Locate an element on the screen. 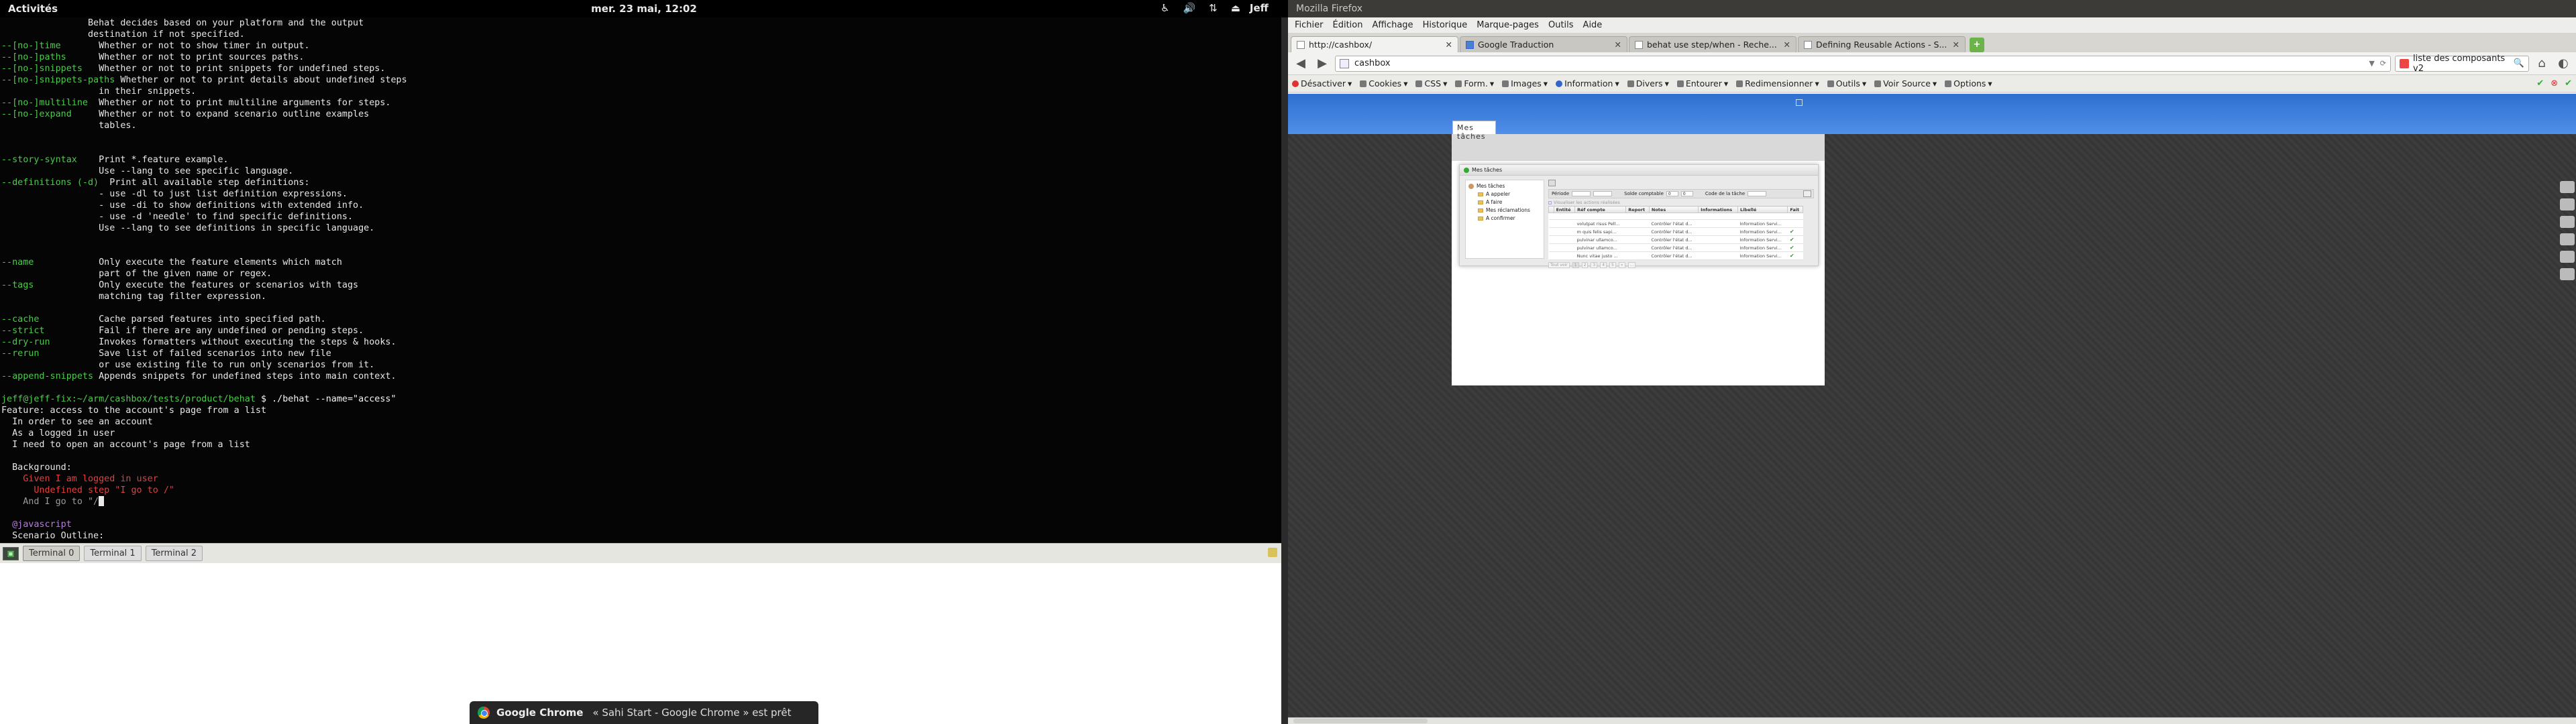  webdev-menu: Options ▾ is located at coordinates (1968, 83).